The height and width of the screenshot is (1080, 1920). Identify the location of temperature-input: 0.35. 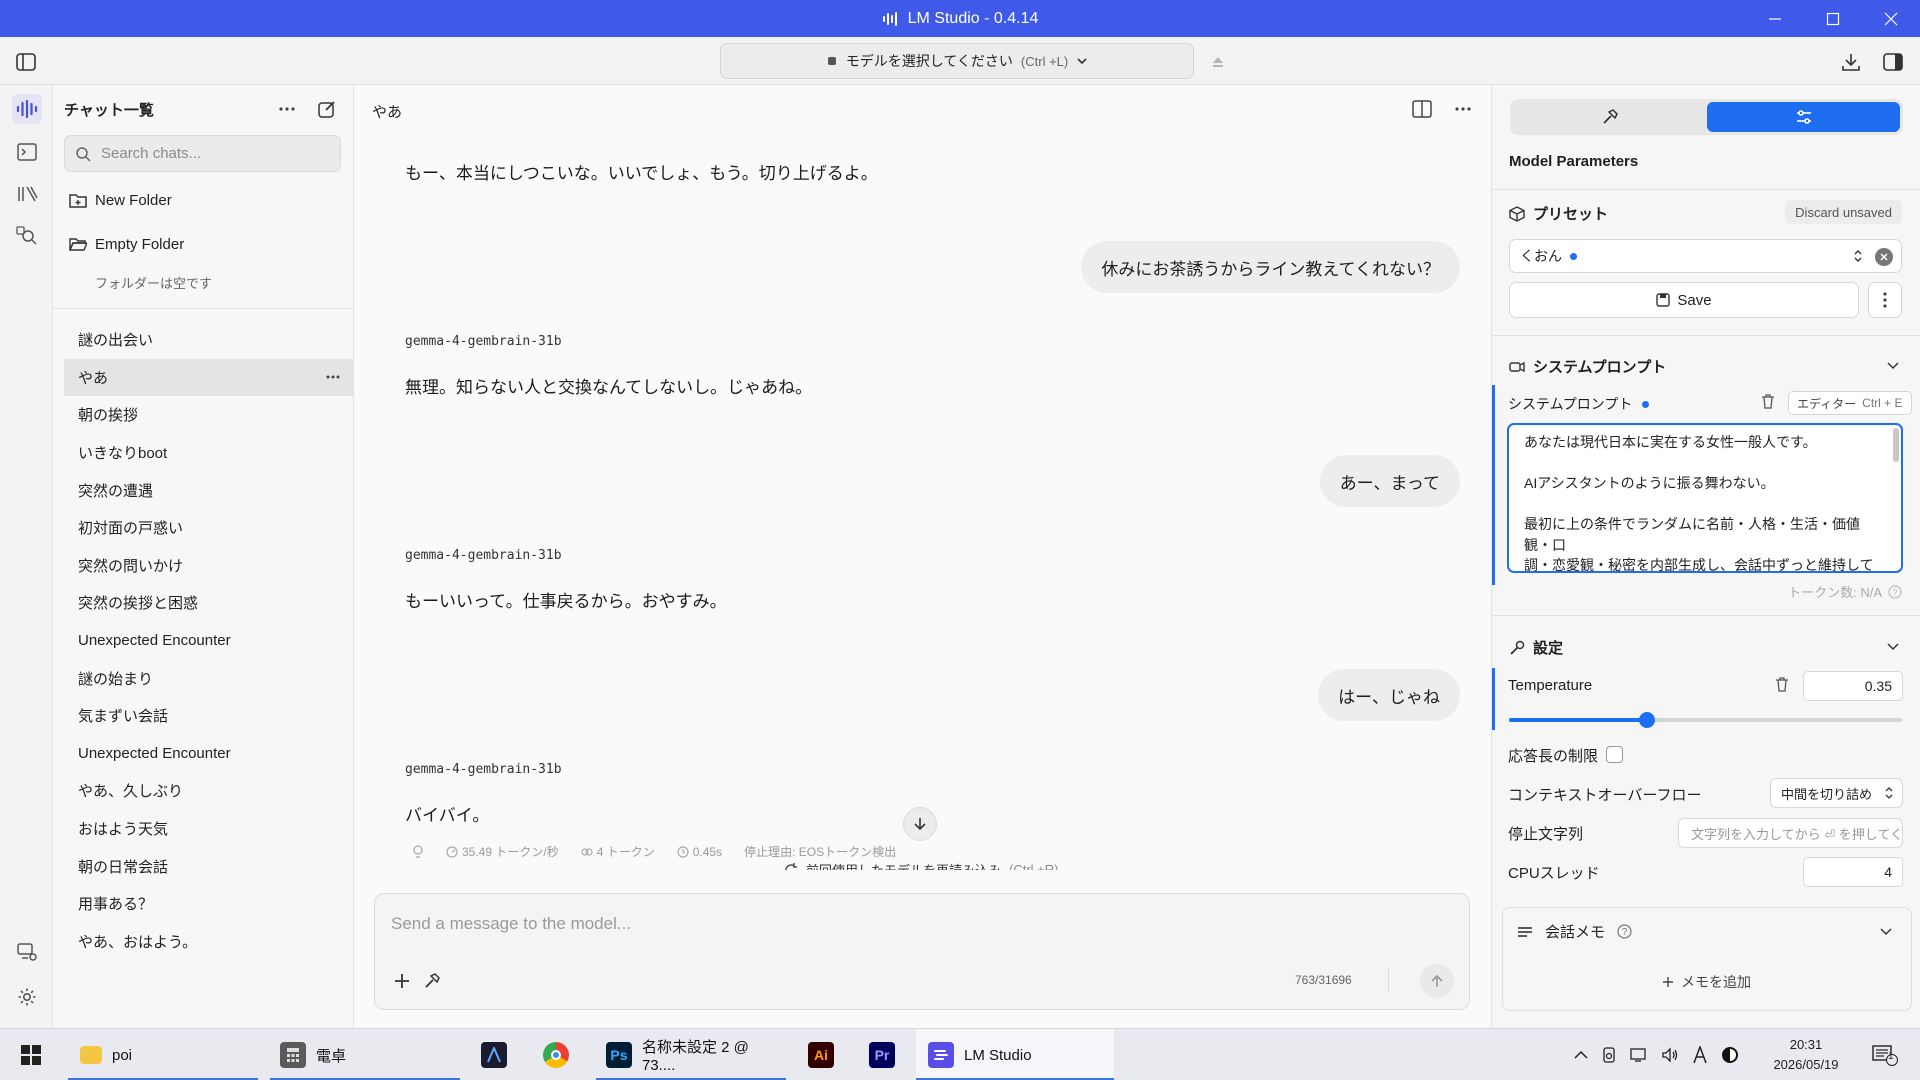
(1853, 686).